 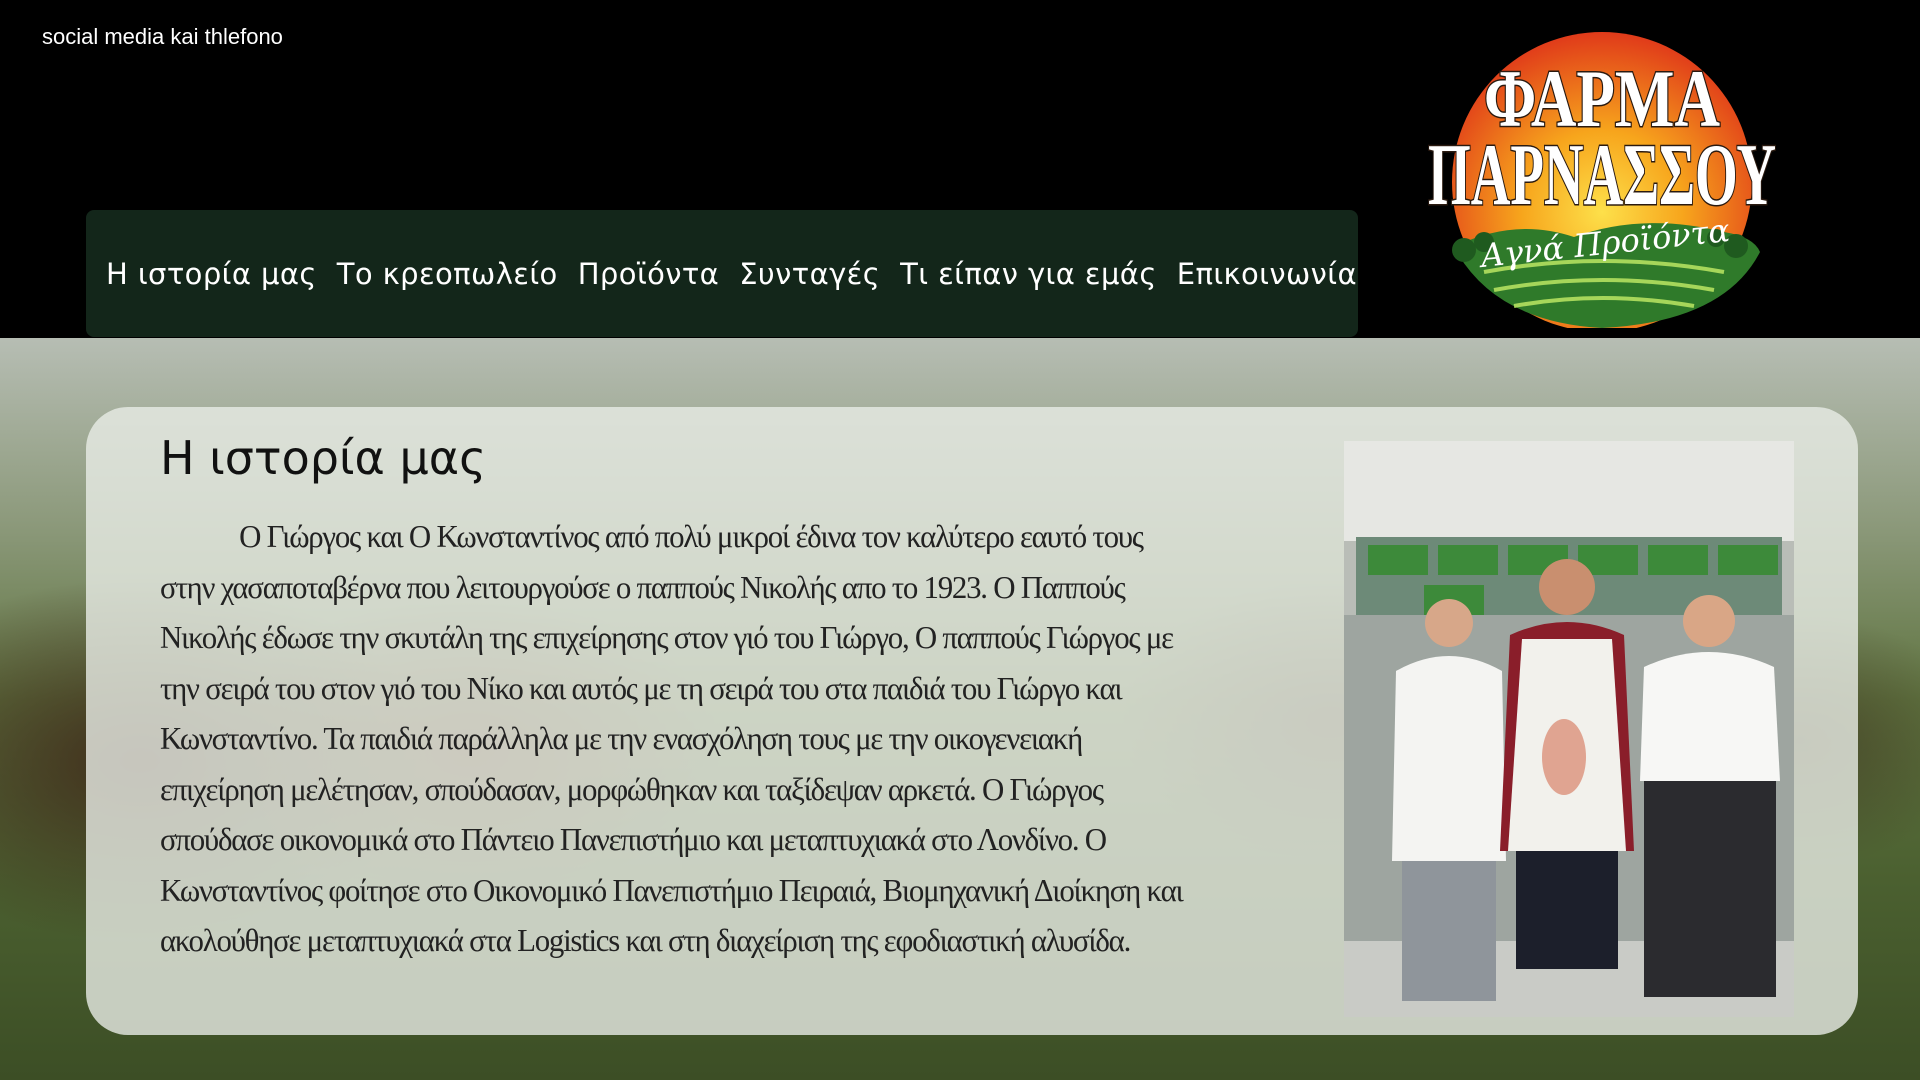 What do you see at coordinates (1028, 274) in the screenshot?
I see `nav-item-testimonials: Τι είπαν για εμάς` at bounding box center [1028, 274].